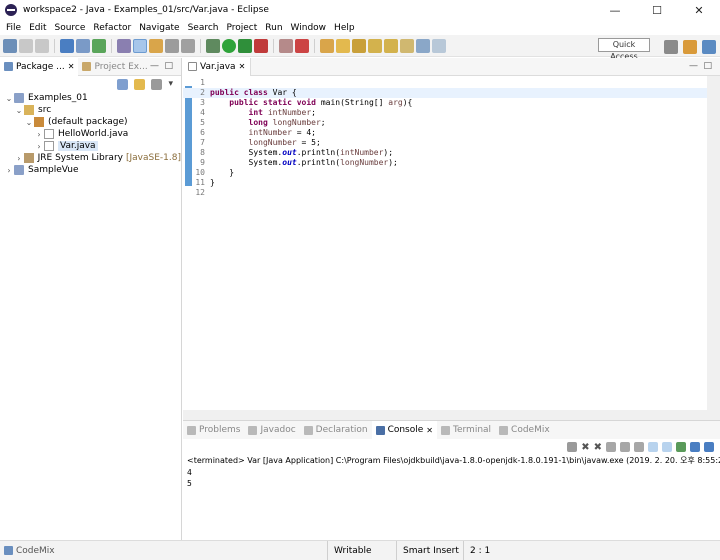 This screenshot has width=720, height=560. I want to click on java-file-icon, so click(49, 134).